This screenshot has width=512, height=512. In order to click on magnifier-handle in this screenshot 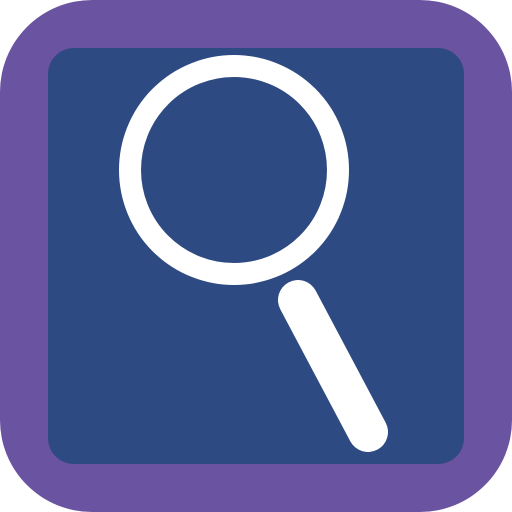, I will do `click(333, 366)`.